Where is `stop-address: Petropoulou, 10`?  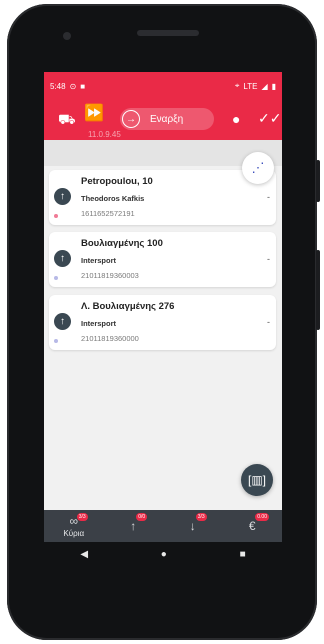
stop-address: Petropoulou, 10 is located at coordinates (117, 181).